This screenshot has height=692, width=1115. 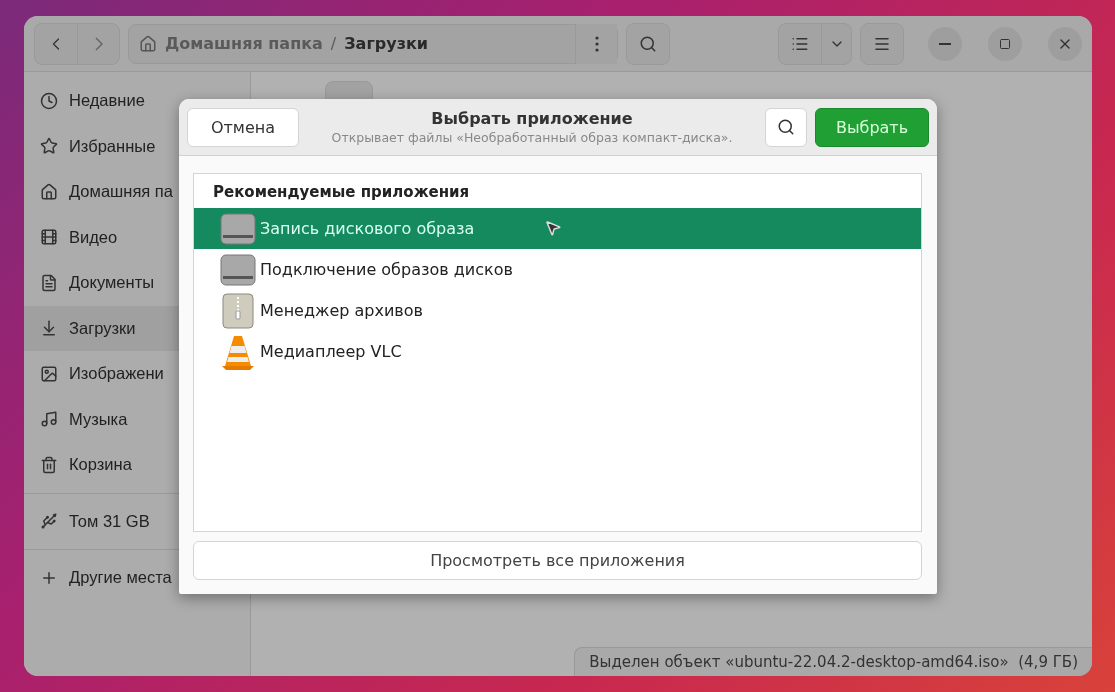 I want to click on section-heading: Рекомендуемые приложения, so click(x=341, y=192).